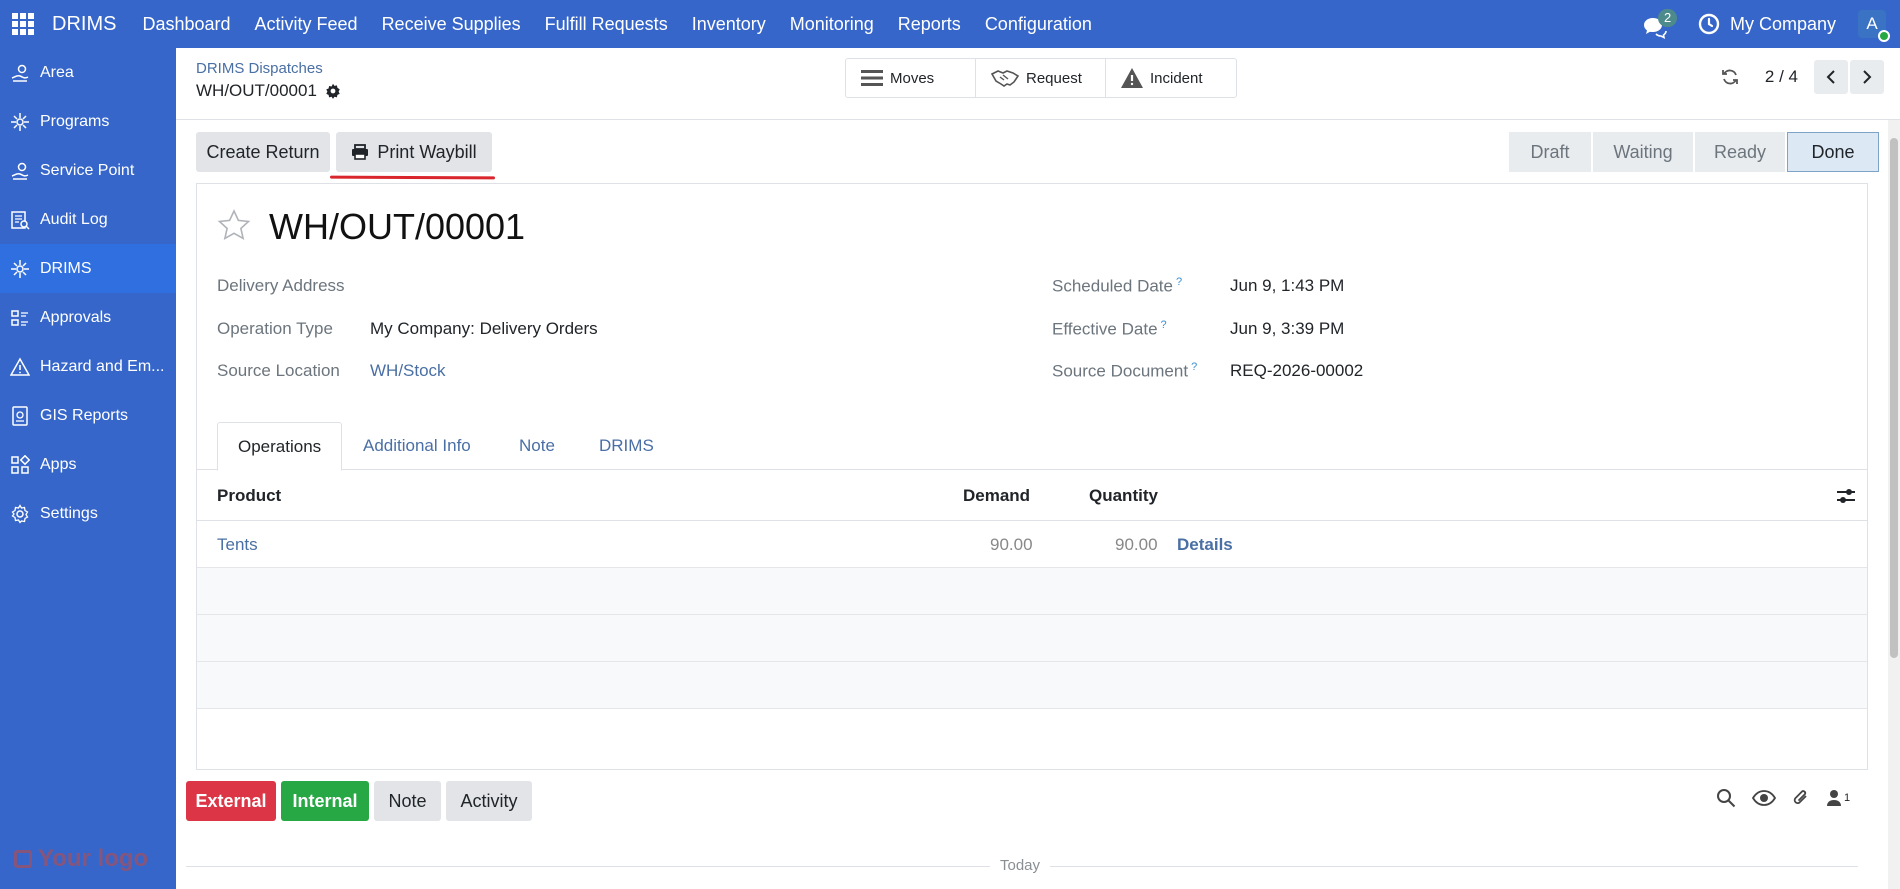  I want to click on pager-next-button, so click(1867, 77).